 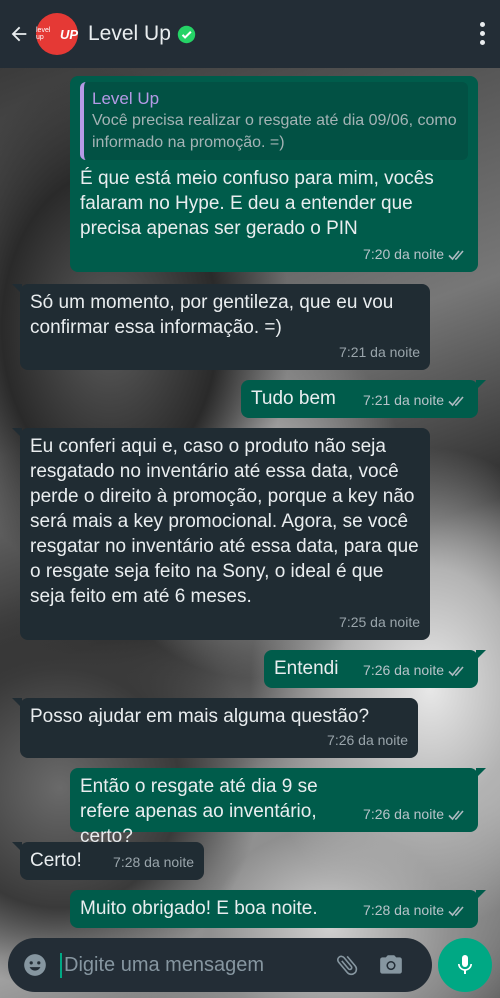 I want to click on back-arrow-icon, so click(x=19, y=34).